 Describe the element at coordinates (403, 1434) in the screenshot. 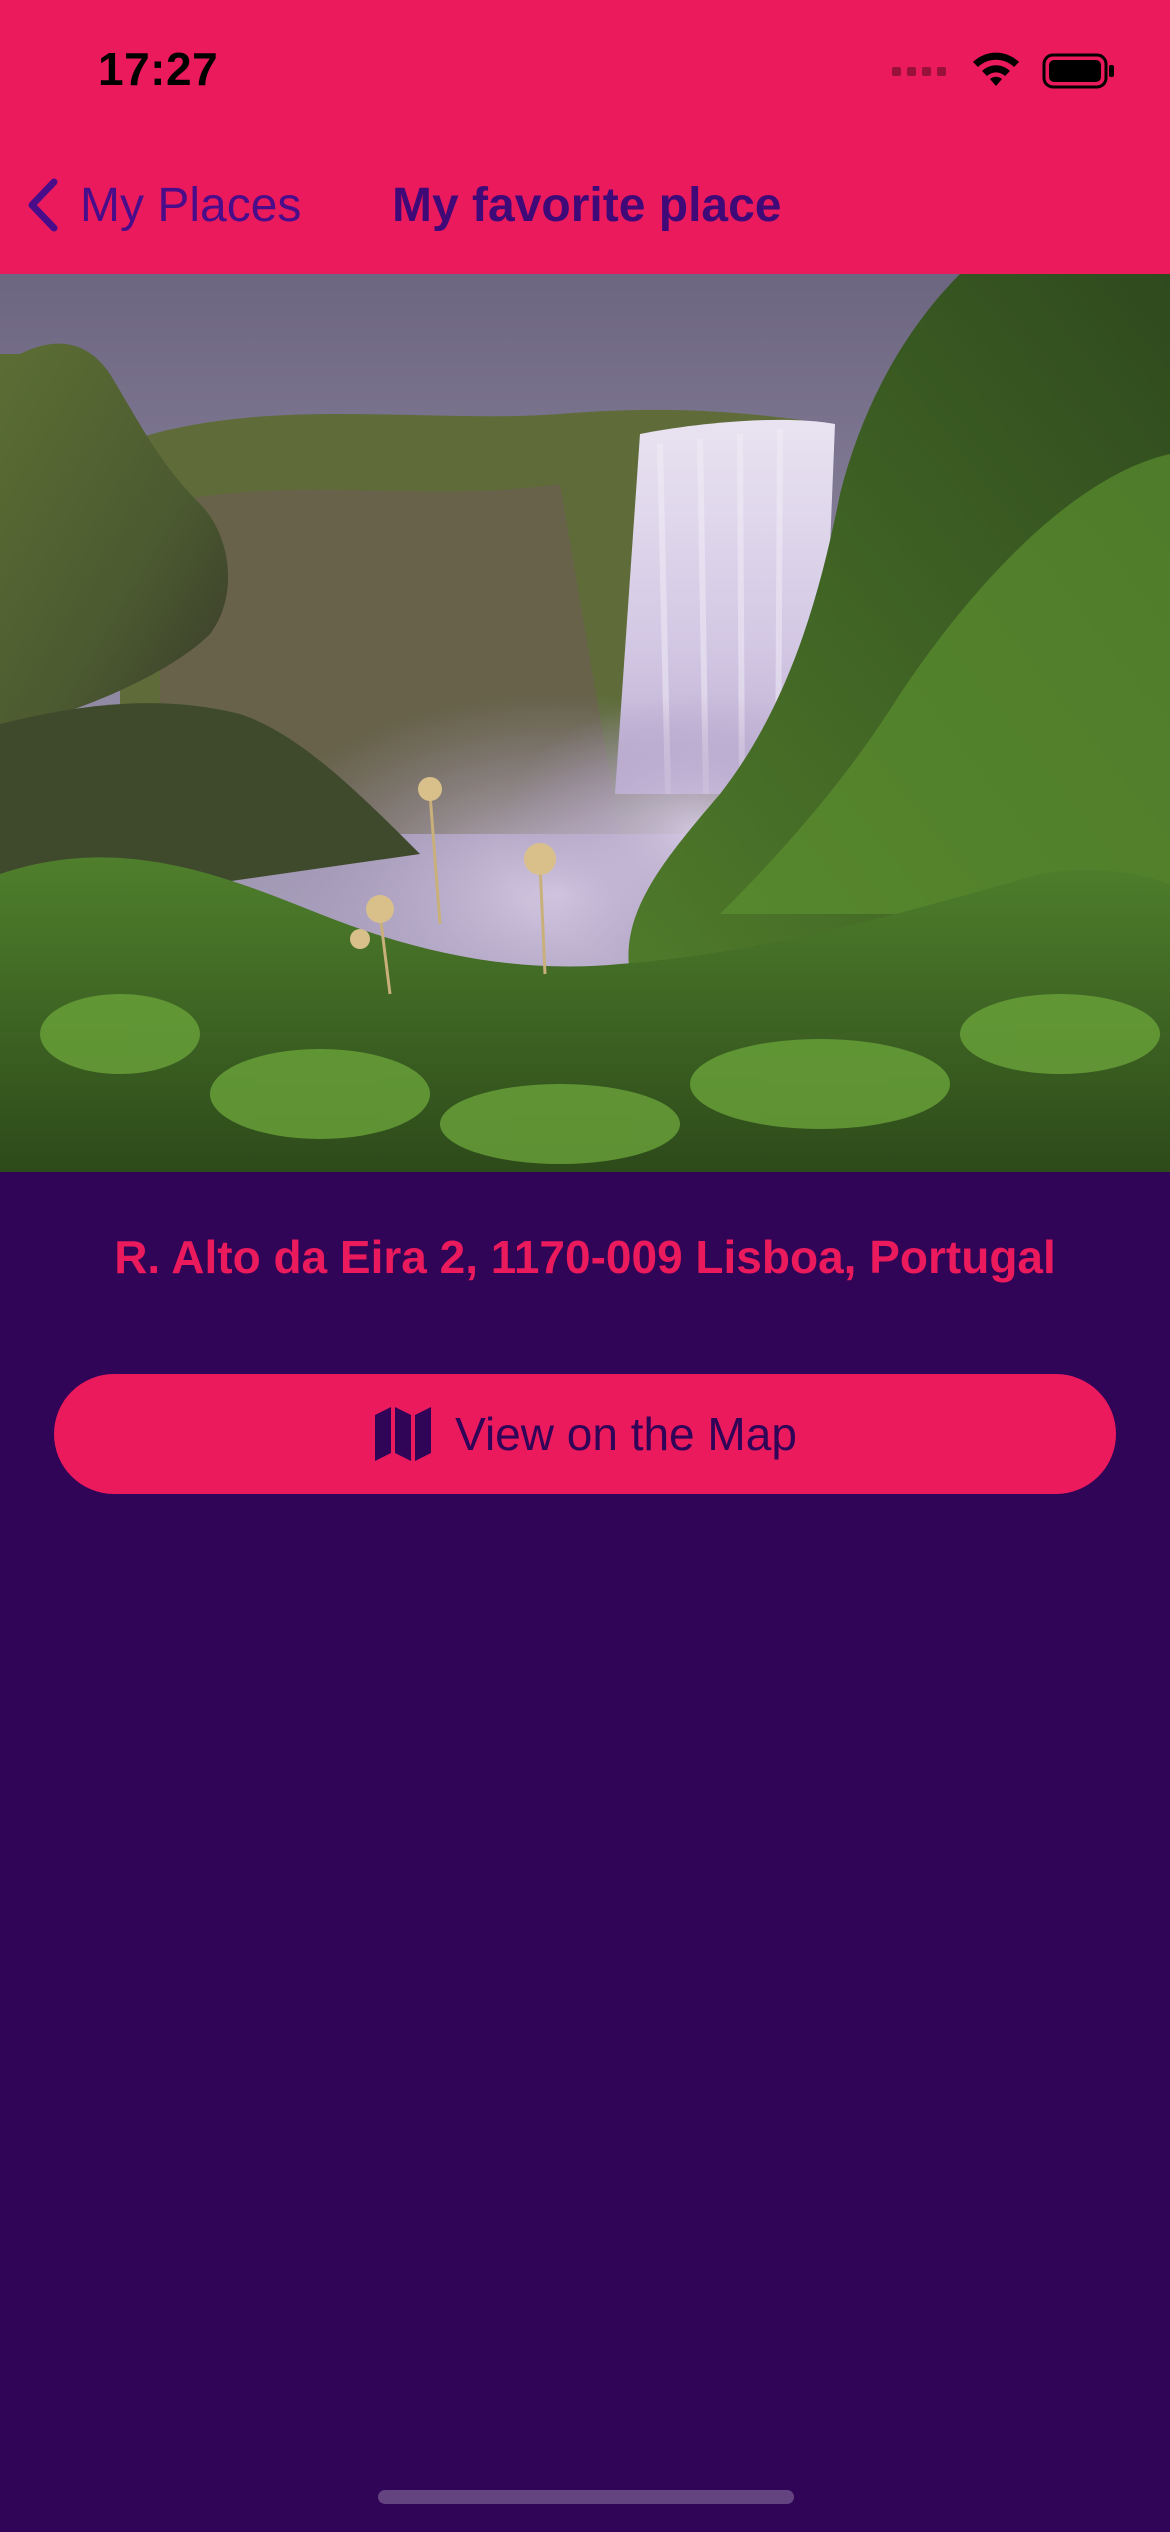

I see `map-icon` at that location.